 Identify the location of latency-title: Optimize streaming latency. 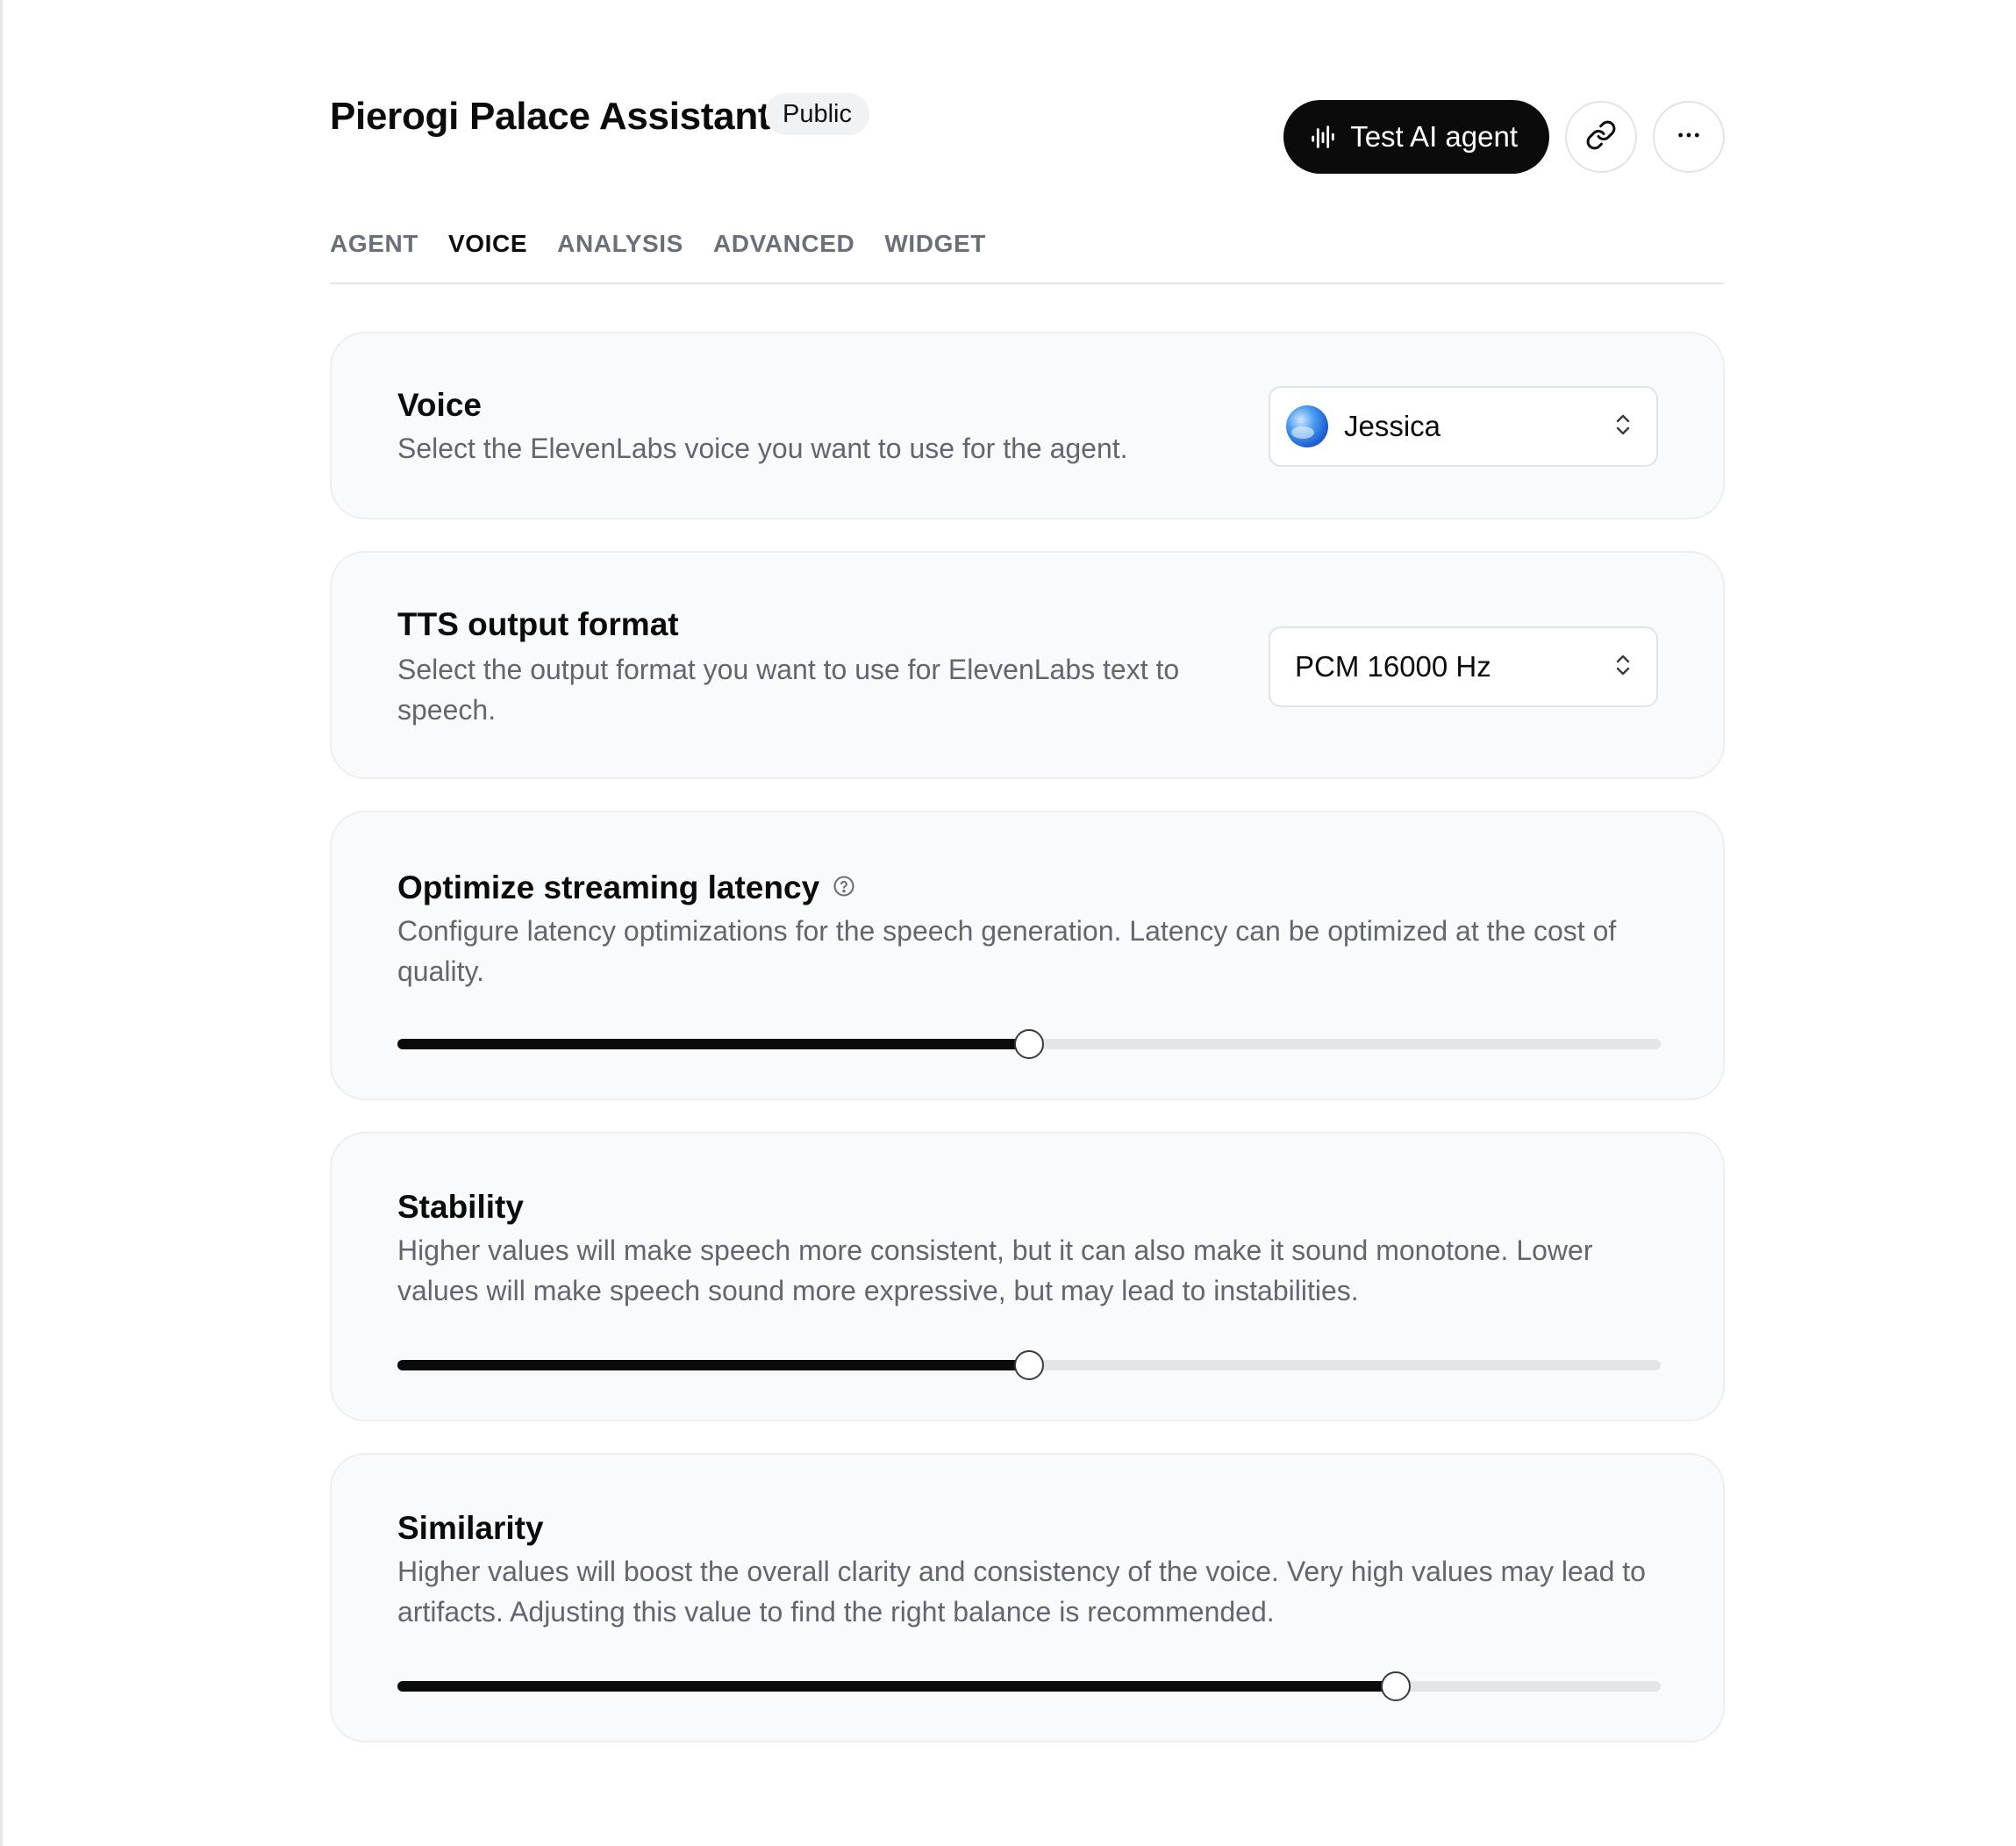
(626, 888).